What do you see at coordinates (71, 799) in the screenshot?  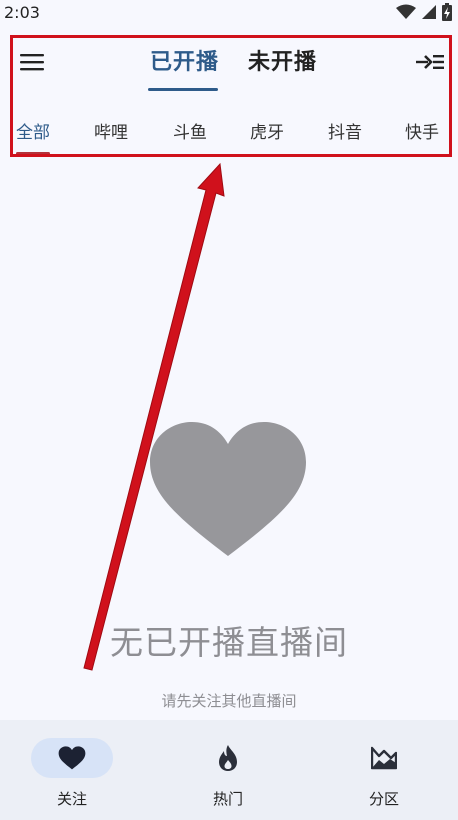 I see `nav-label-follow: 关注` at bounding box center [71, 799].